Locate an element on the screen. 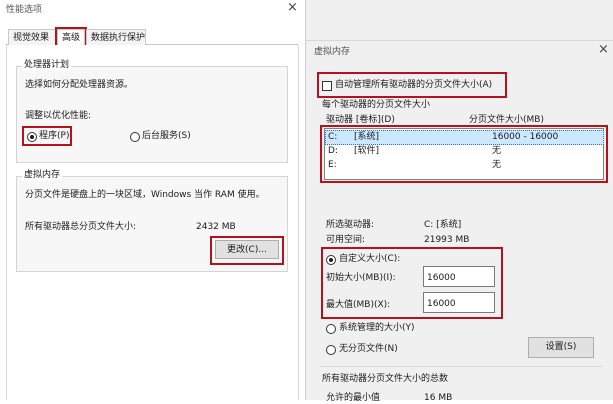 The image size is (613, 404). no-paging-file-label: 无分页文件(N) is located at coordinates (368, 349).